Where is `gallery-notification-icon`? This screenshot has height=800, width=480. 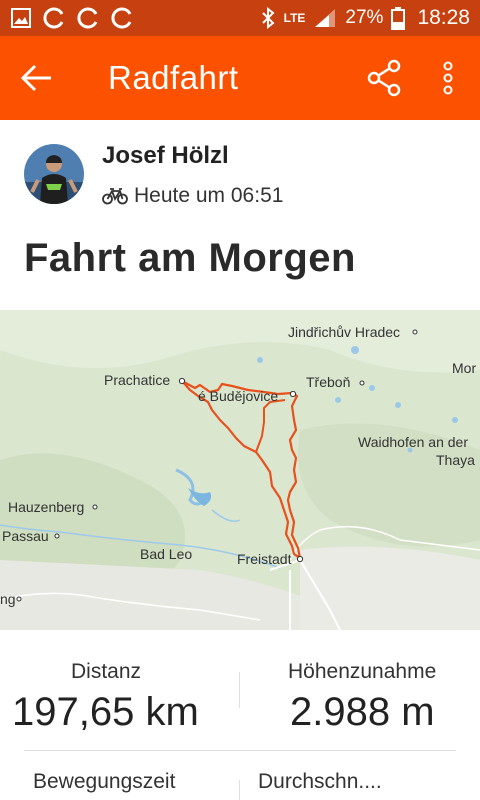
gallery-notification-icon is located at coordinates (21, 18).